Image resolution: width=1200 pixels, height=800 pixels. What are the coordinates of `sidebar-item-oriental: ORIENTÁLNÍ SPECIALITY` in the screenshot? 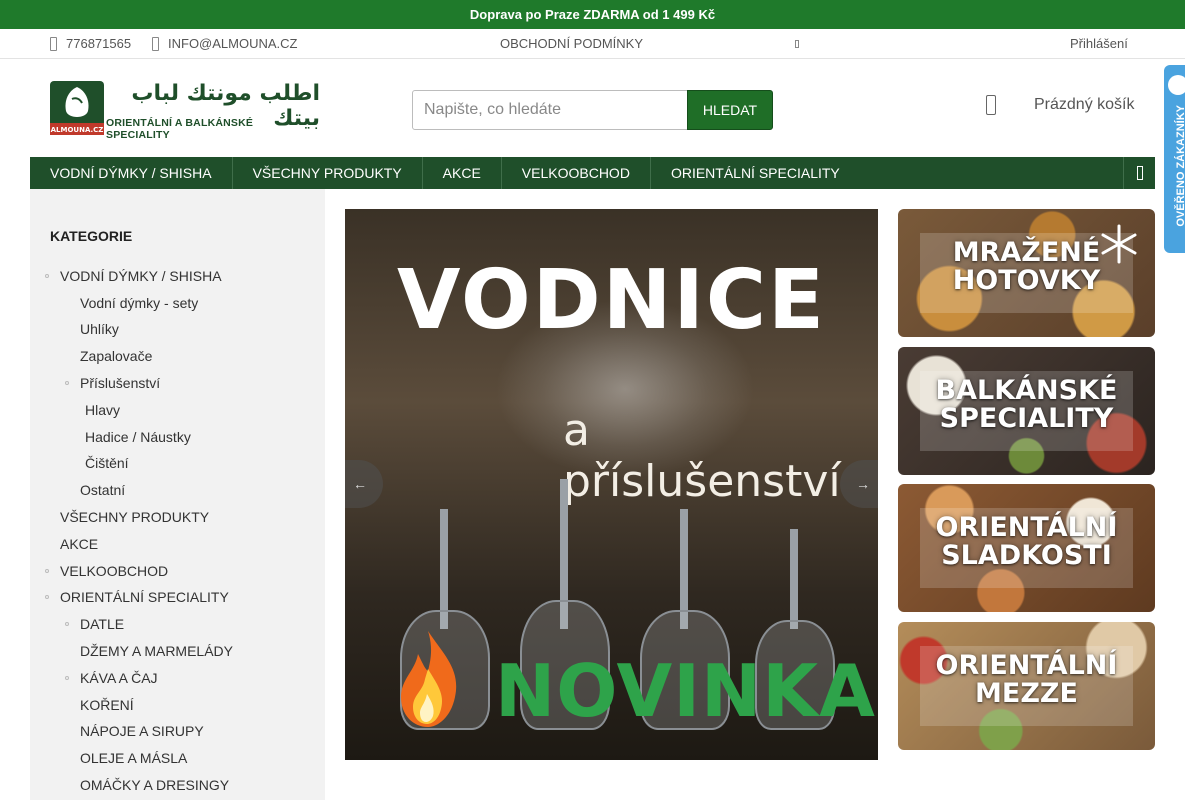 It's located at (137, 597).